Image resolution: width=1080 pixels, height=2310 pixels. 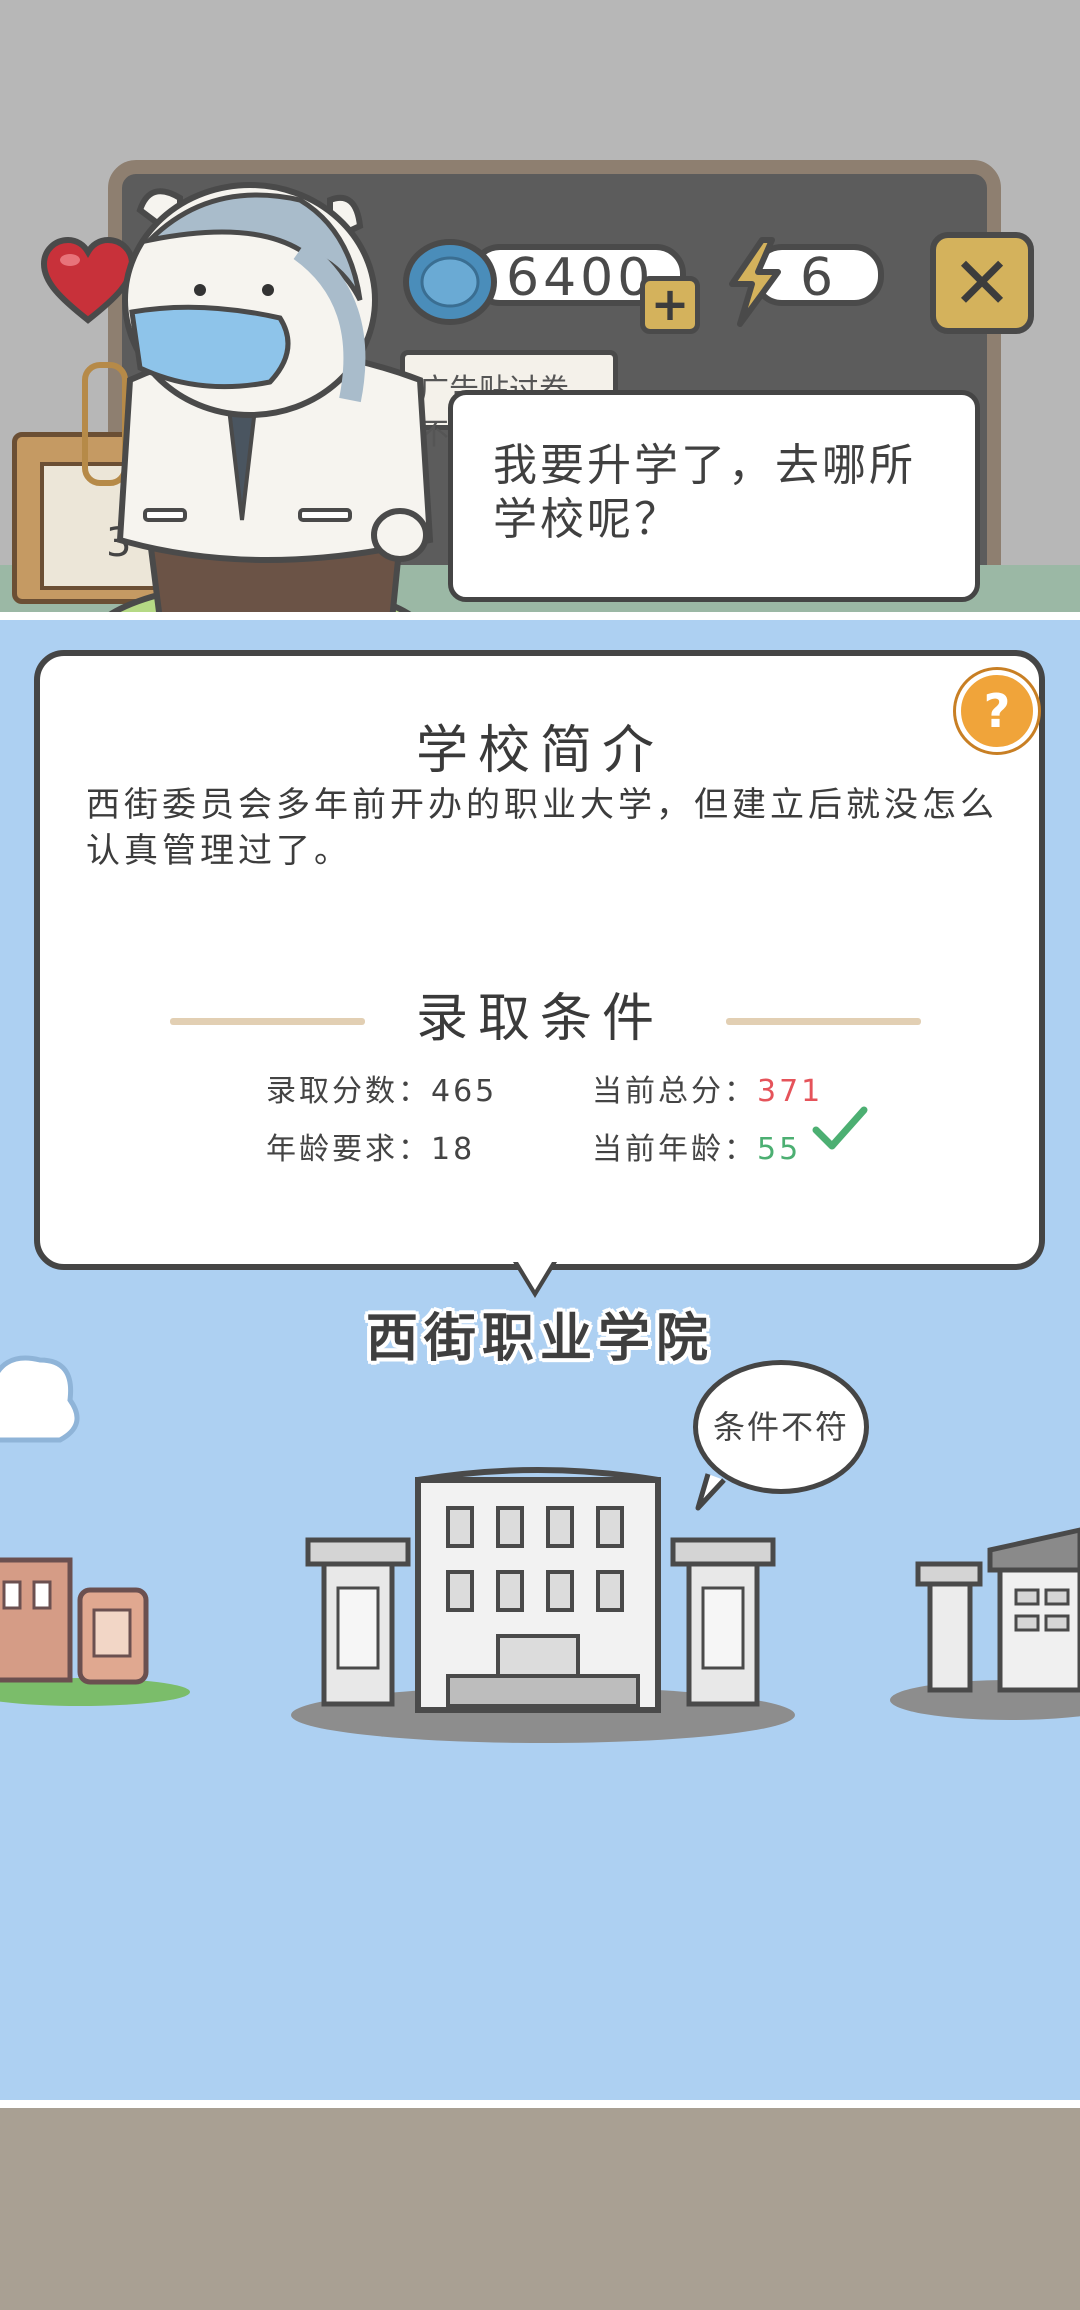 I want to click on current-score-label: 当前总分：, so click(x=674, y=1091).